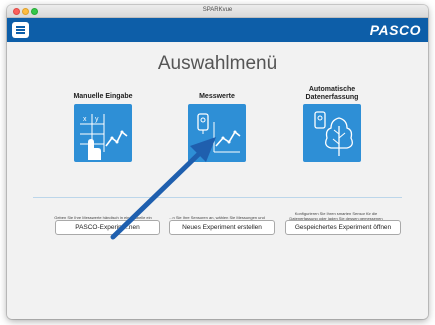  I want to click on annotation-arrow, so click(163, 188).